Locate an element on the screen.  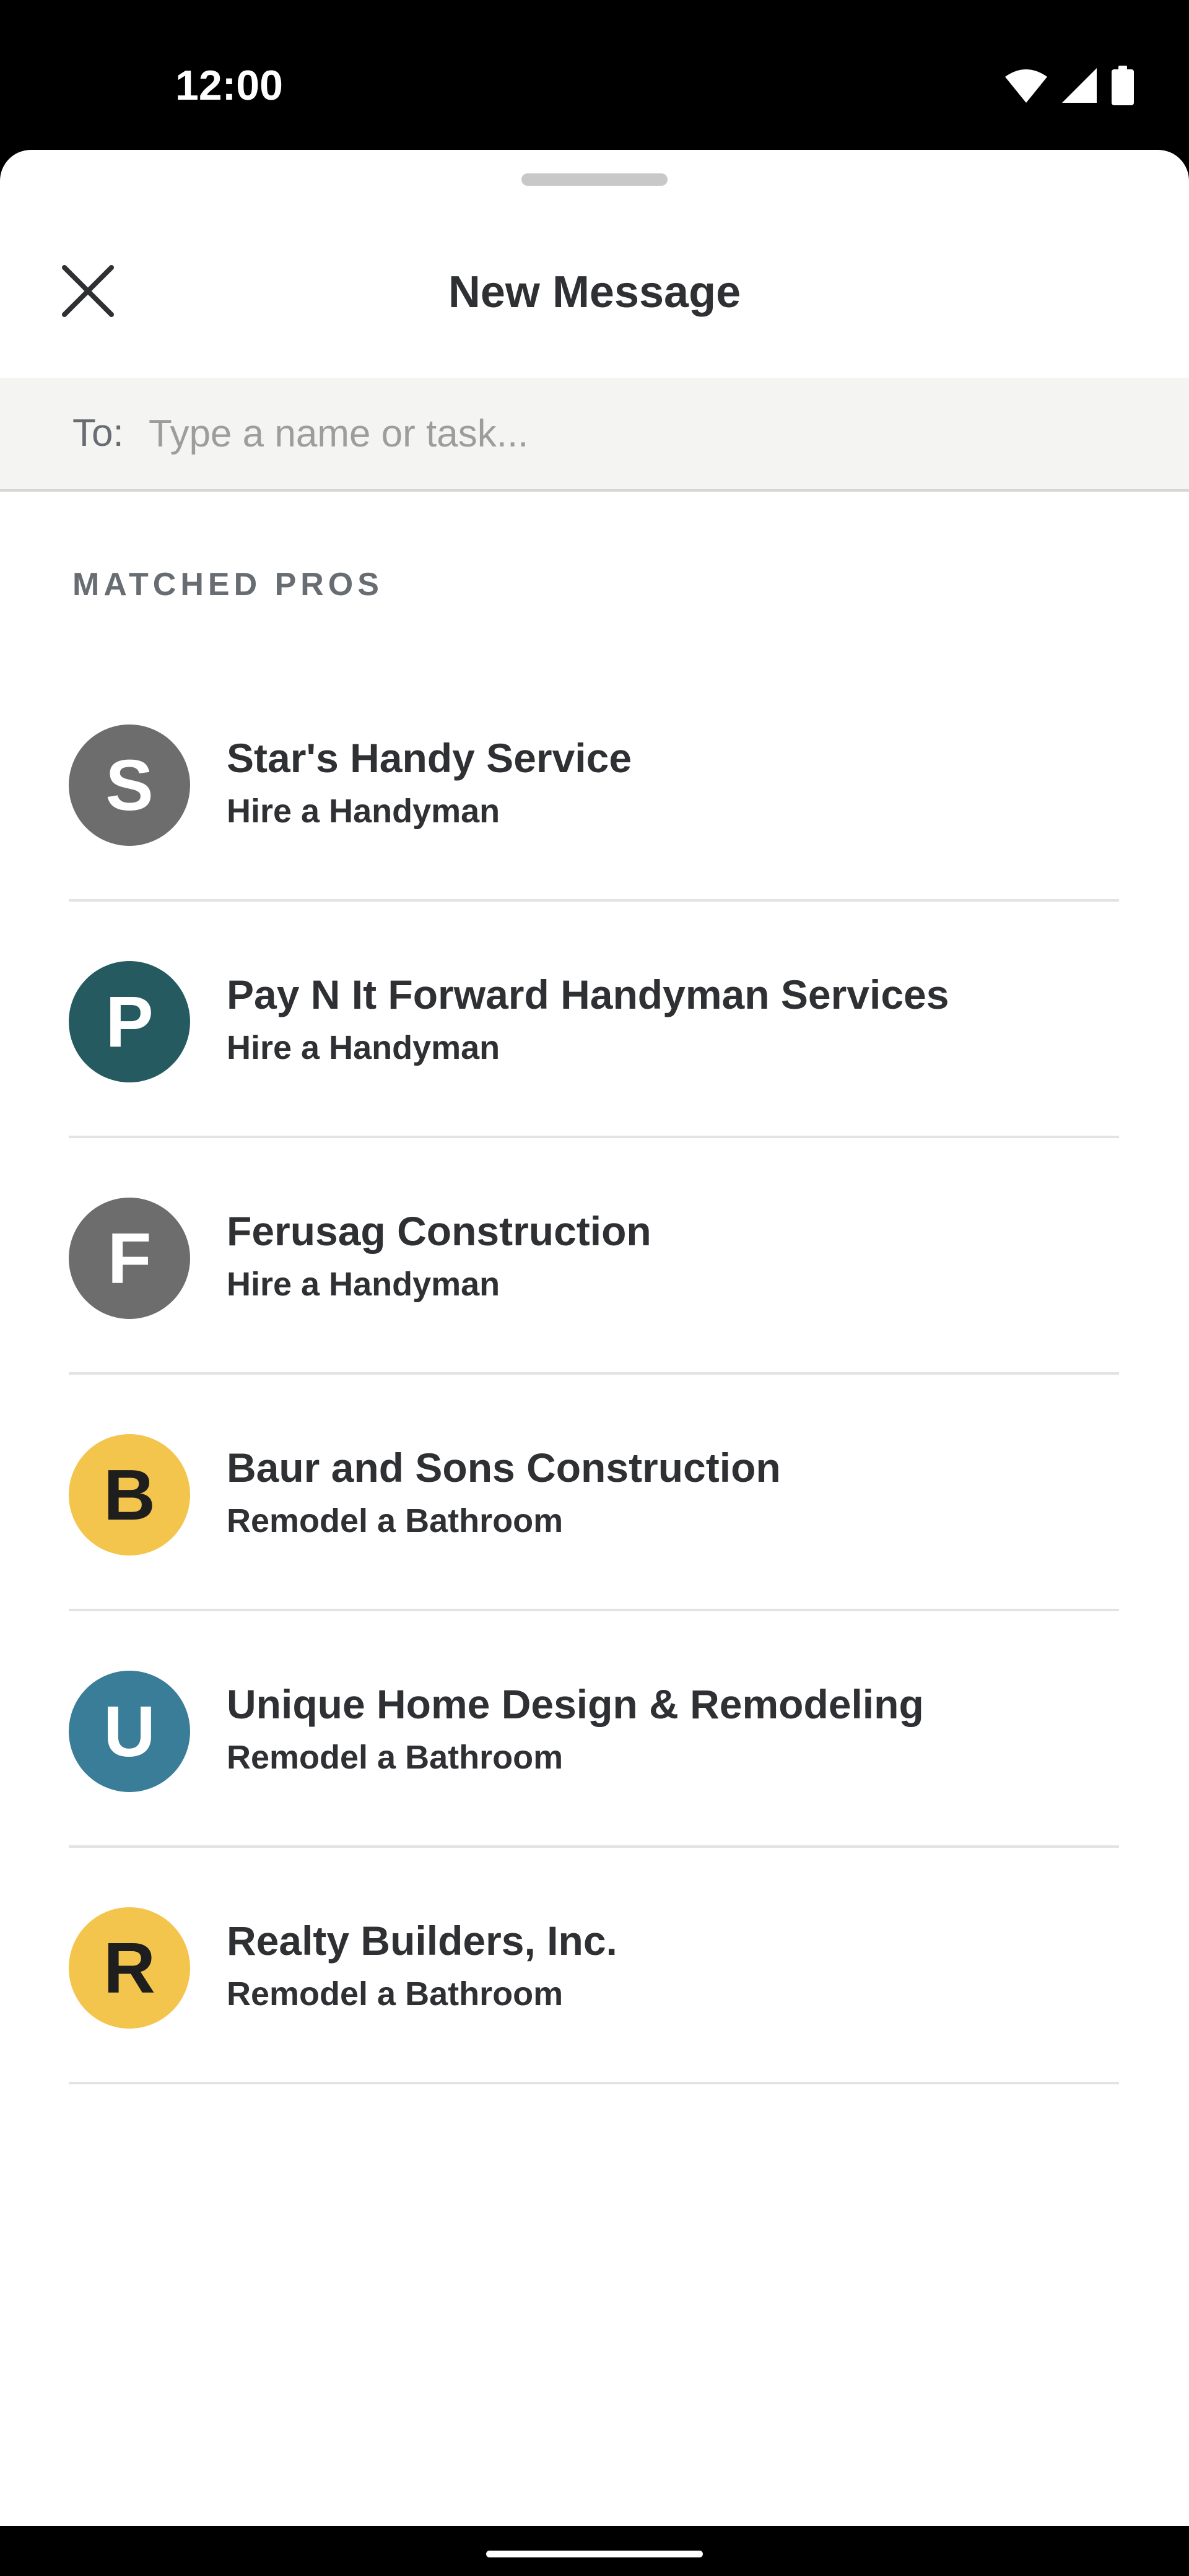
avatar-initial: P is located at coordinates (129, 1021).